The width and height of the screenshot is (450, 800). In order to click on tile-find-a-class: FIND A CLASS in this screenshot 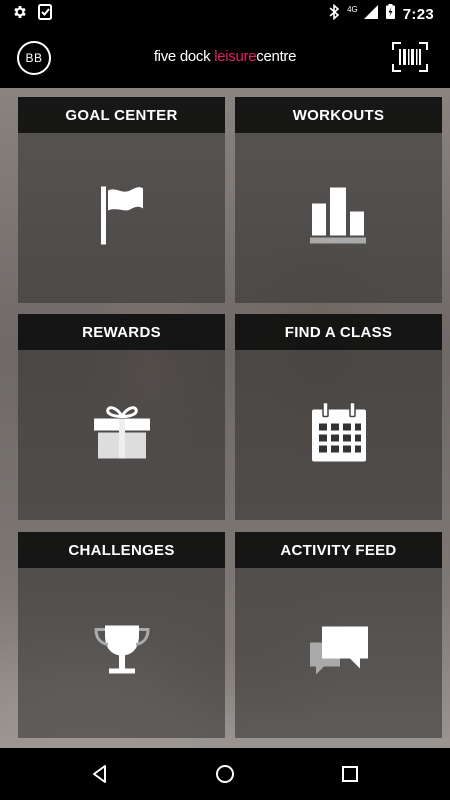, I will do `click(338, 417)`.